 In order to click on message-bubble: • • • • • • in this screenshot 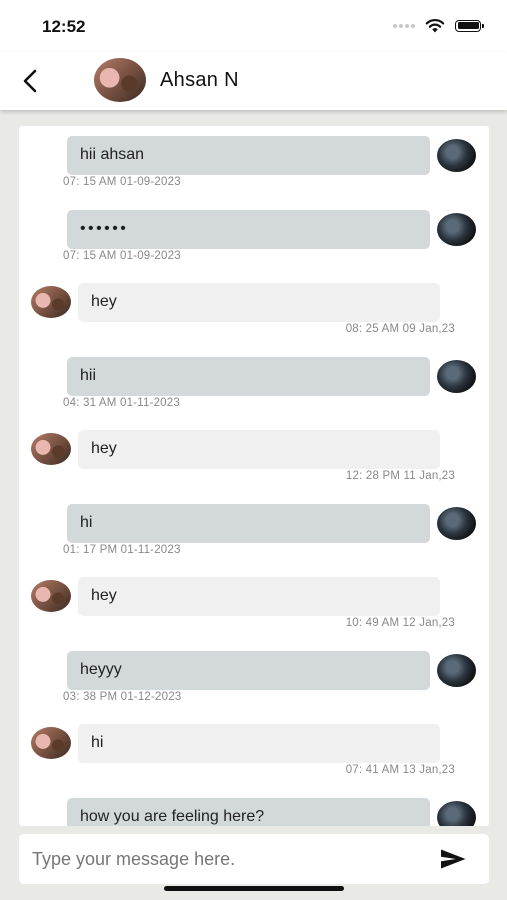, I will do `click(248, 229)`.